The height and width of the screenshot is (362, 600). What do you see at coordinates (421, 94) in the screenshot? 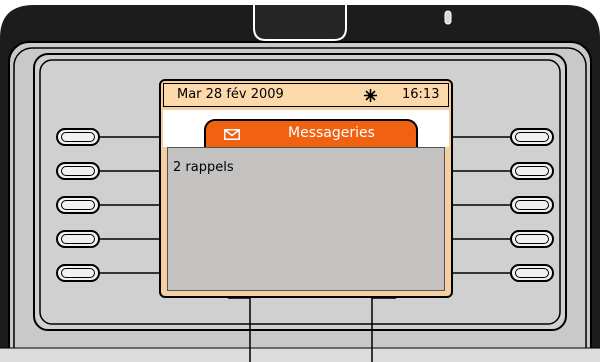
I see `status-time: 16:13` at bounding box center [421, 94].